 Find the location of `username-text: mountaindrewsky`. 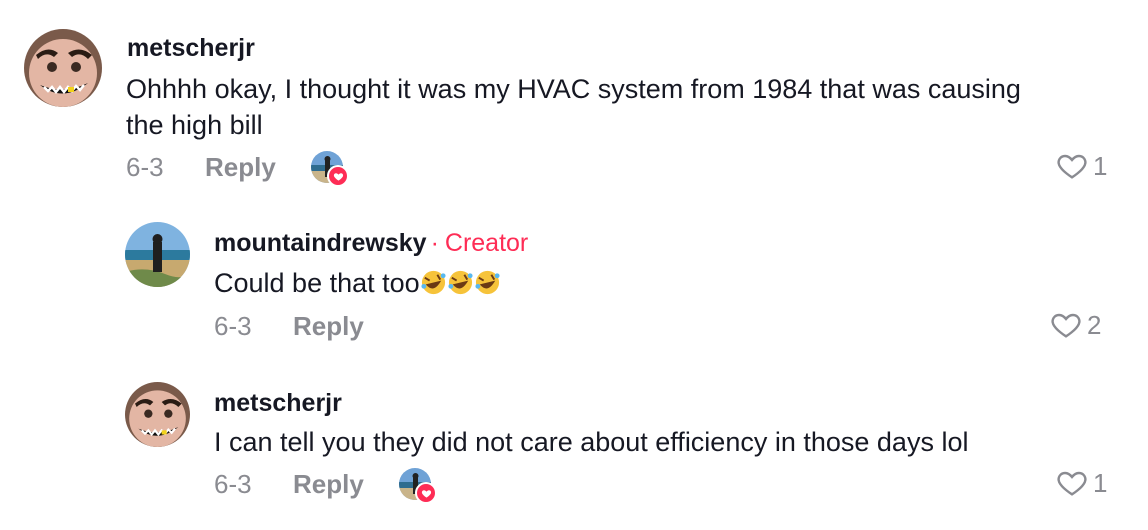

username-text: mountaindrewsky is located at coordinates (320, 243).